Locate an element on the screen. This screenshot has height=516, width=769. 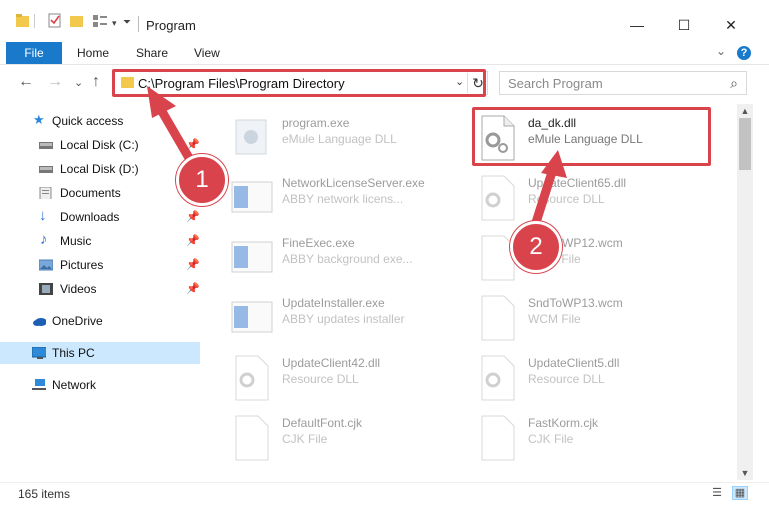
file-item-updateclient42-dll: UpdateClient42.dll Resource DLL is located at coordinates (350, 378).